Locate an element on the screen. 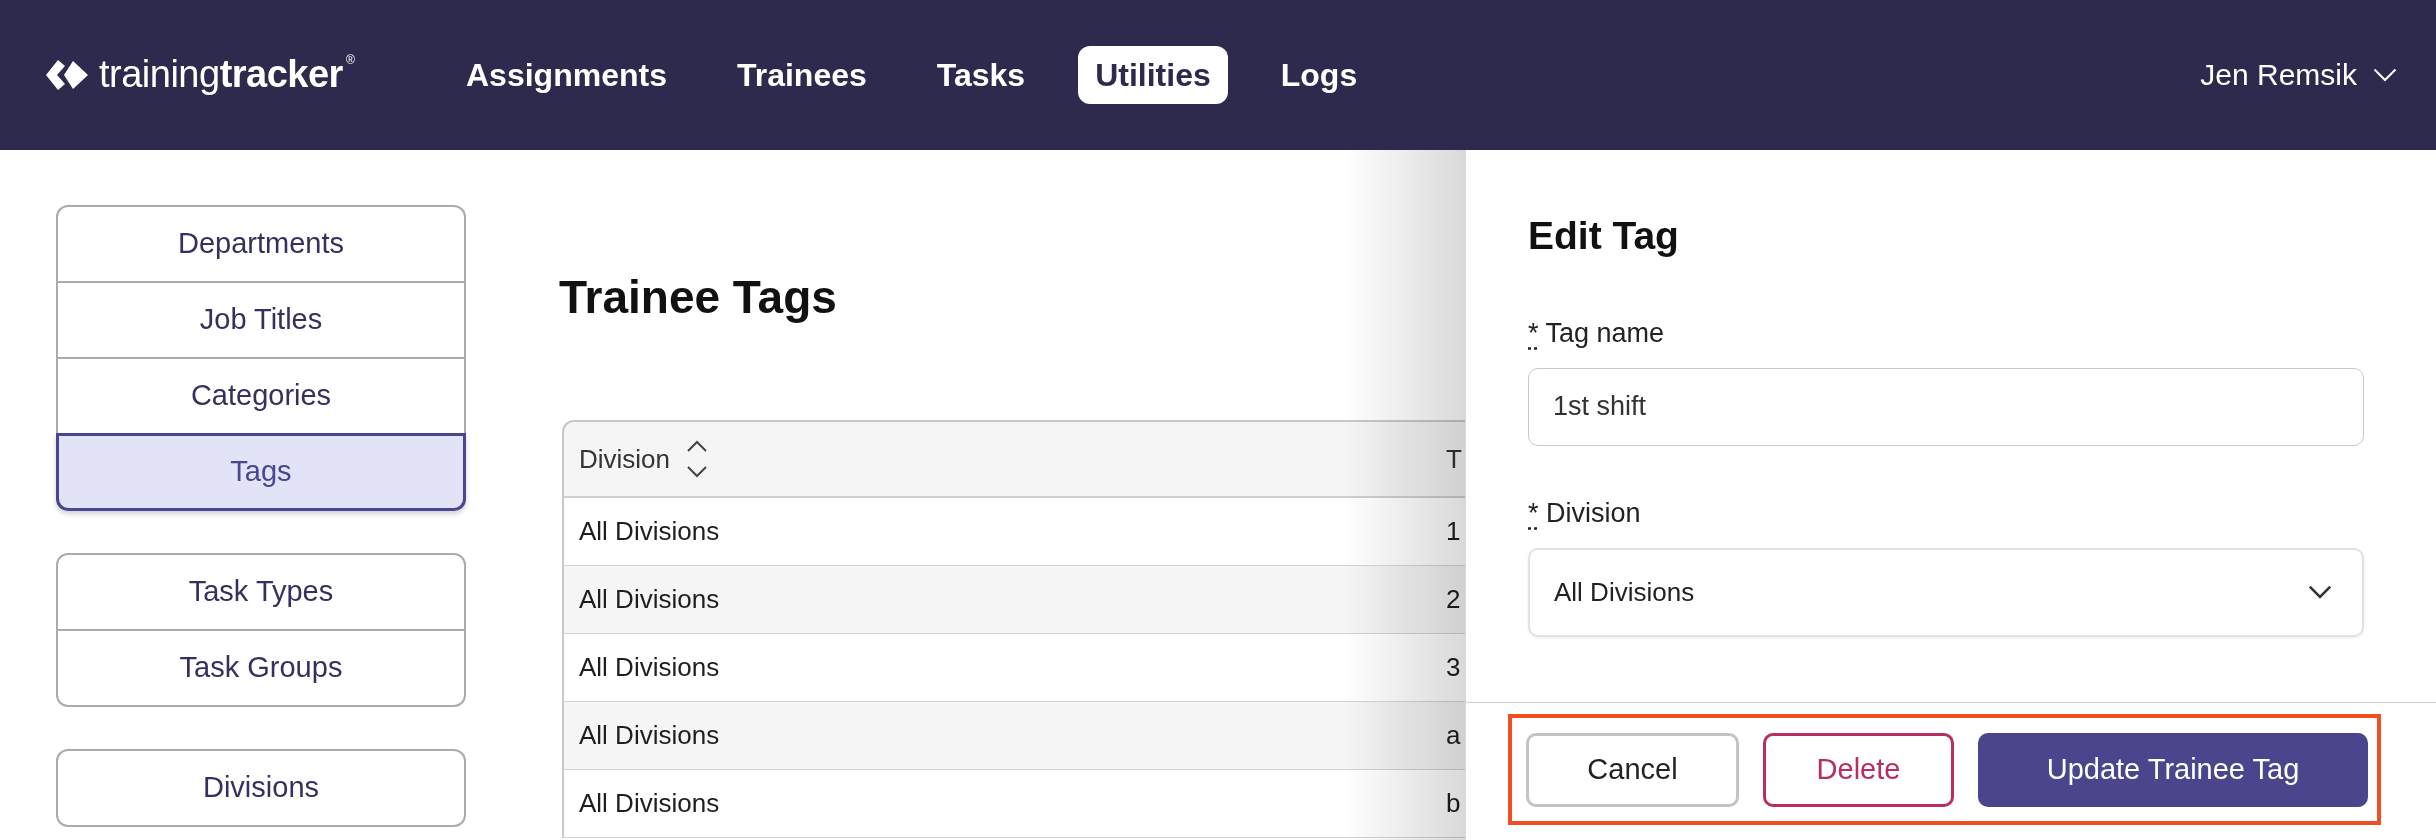 Image resolution: width=2436 pixels, height=840 pixels. sidebar-item: Divisions is located at coordinates (261, 788).